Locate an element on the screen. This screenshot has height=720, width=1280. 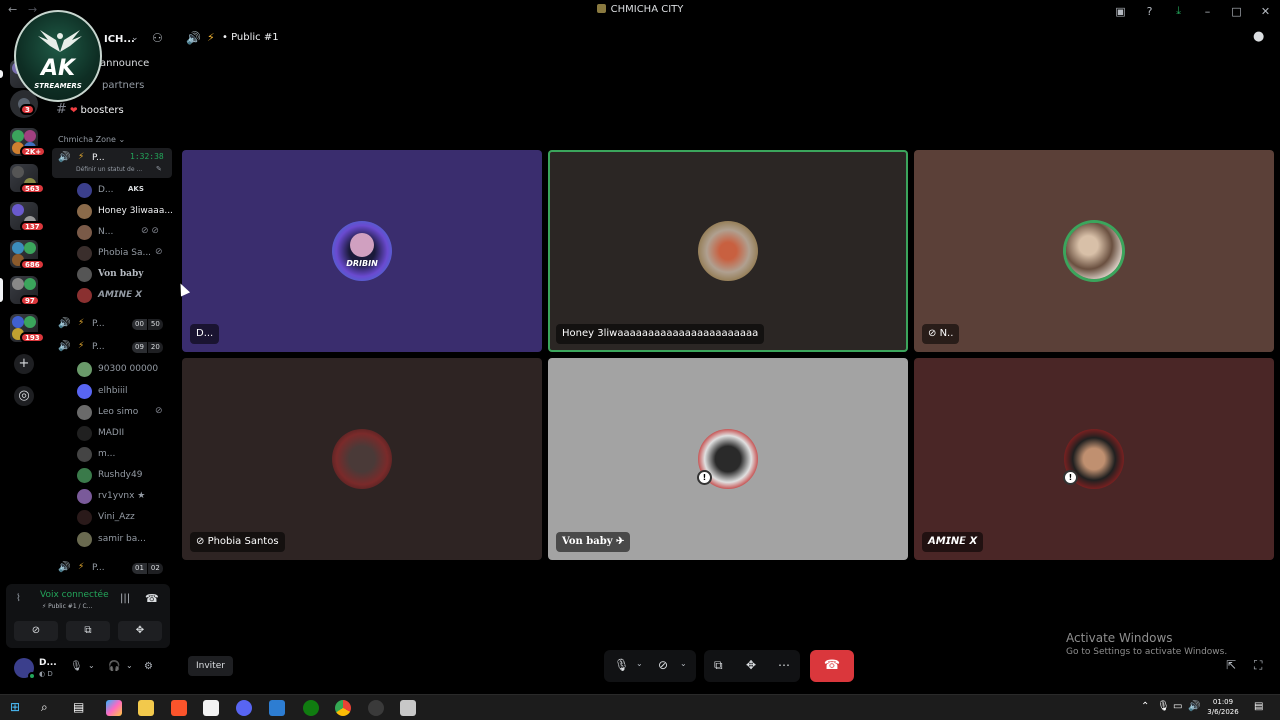
disconnect-icon: ☎ is located at coordinates (152, 598).